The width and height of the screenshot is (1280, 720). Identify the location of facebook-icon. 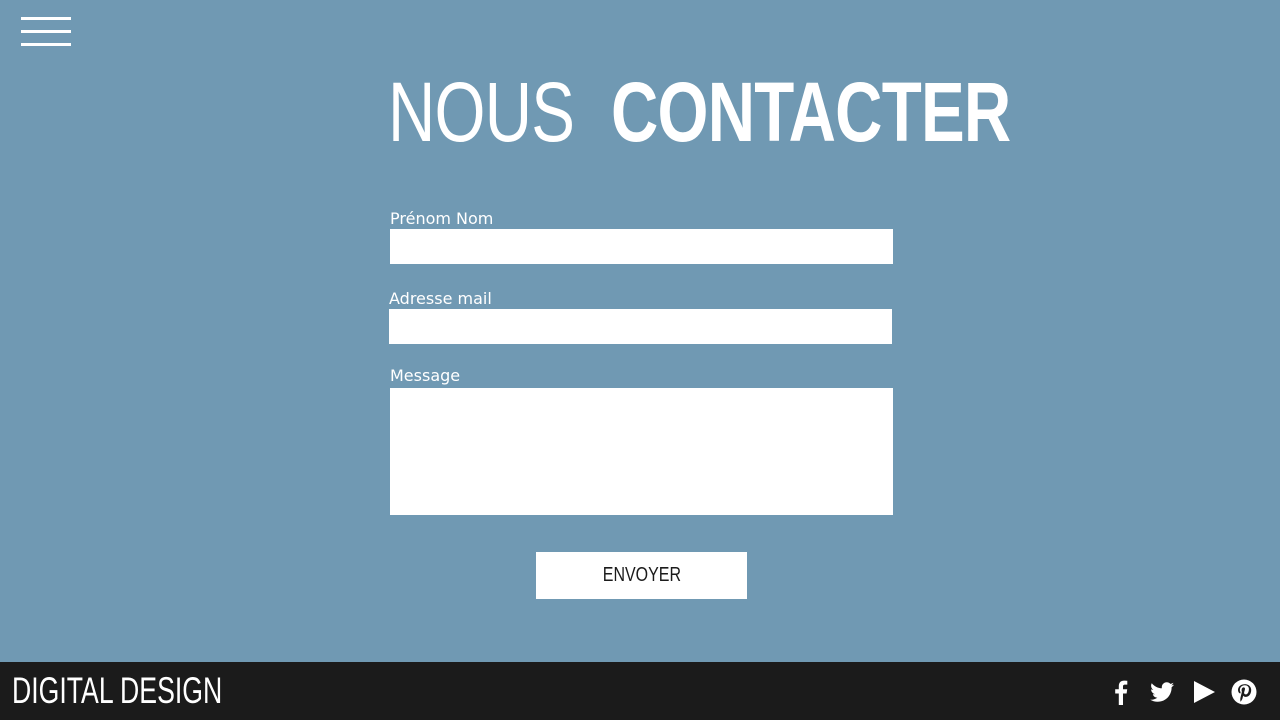
(1121, 692).